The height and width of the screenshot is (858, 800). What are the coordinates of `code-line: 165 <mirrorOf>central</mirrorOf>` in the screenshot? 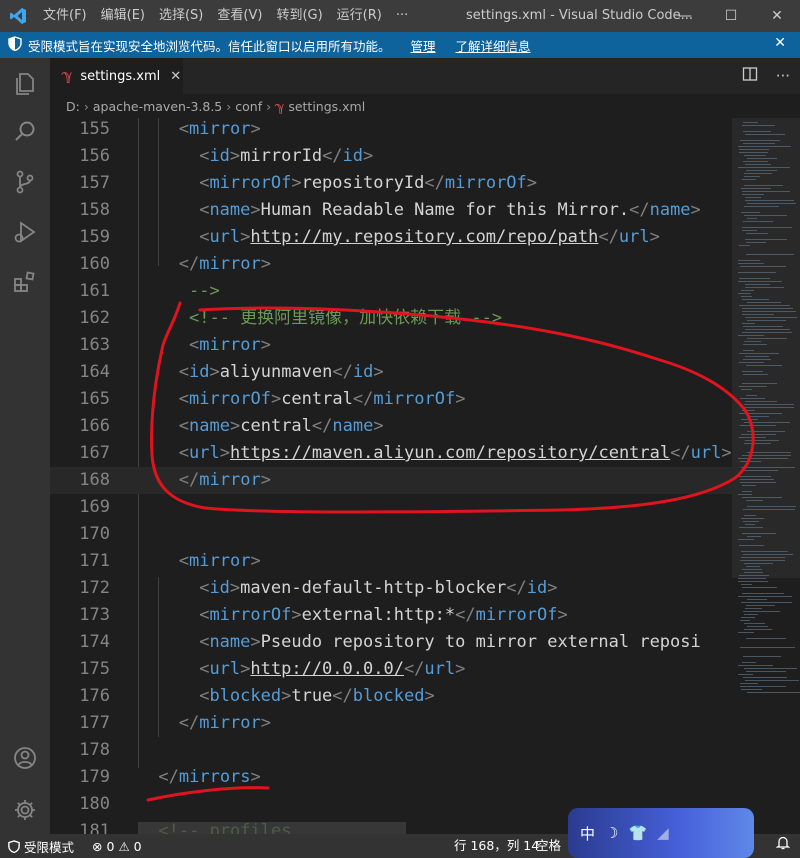 It's located at (391, 399).